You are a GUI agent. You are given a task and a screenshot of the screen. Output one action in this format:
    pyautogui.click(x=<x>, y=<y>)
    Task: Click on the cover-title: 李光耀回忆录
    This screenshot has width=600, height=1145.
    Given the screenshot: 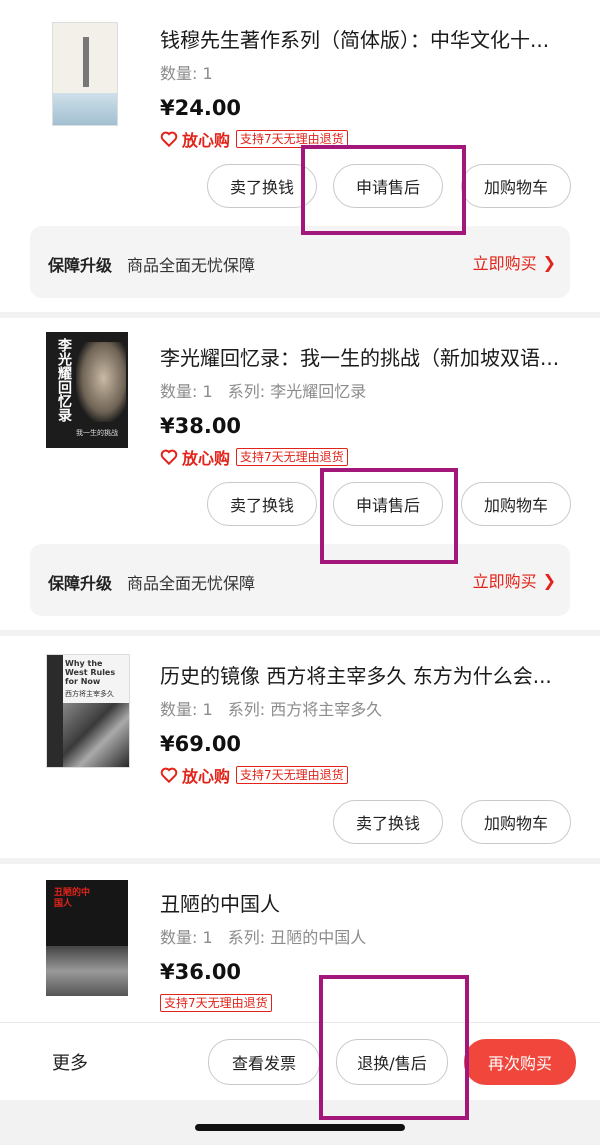 What is the action you would take?
    pyautogui.click(x=64, y=380)
    